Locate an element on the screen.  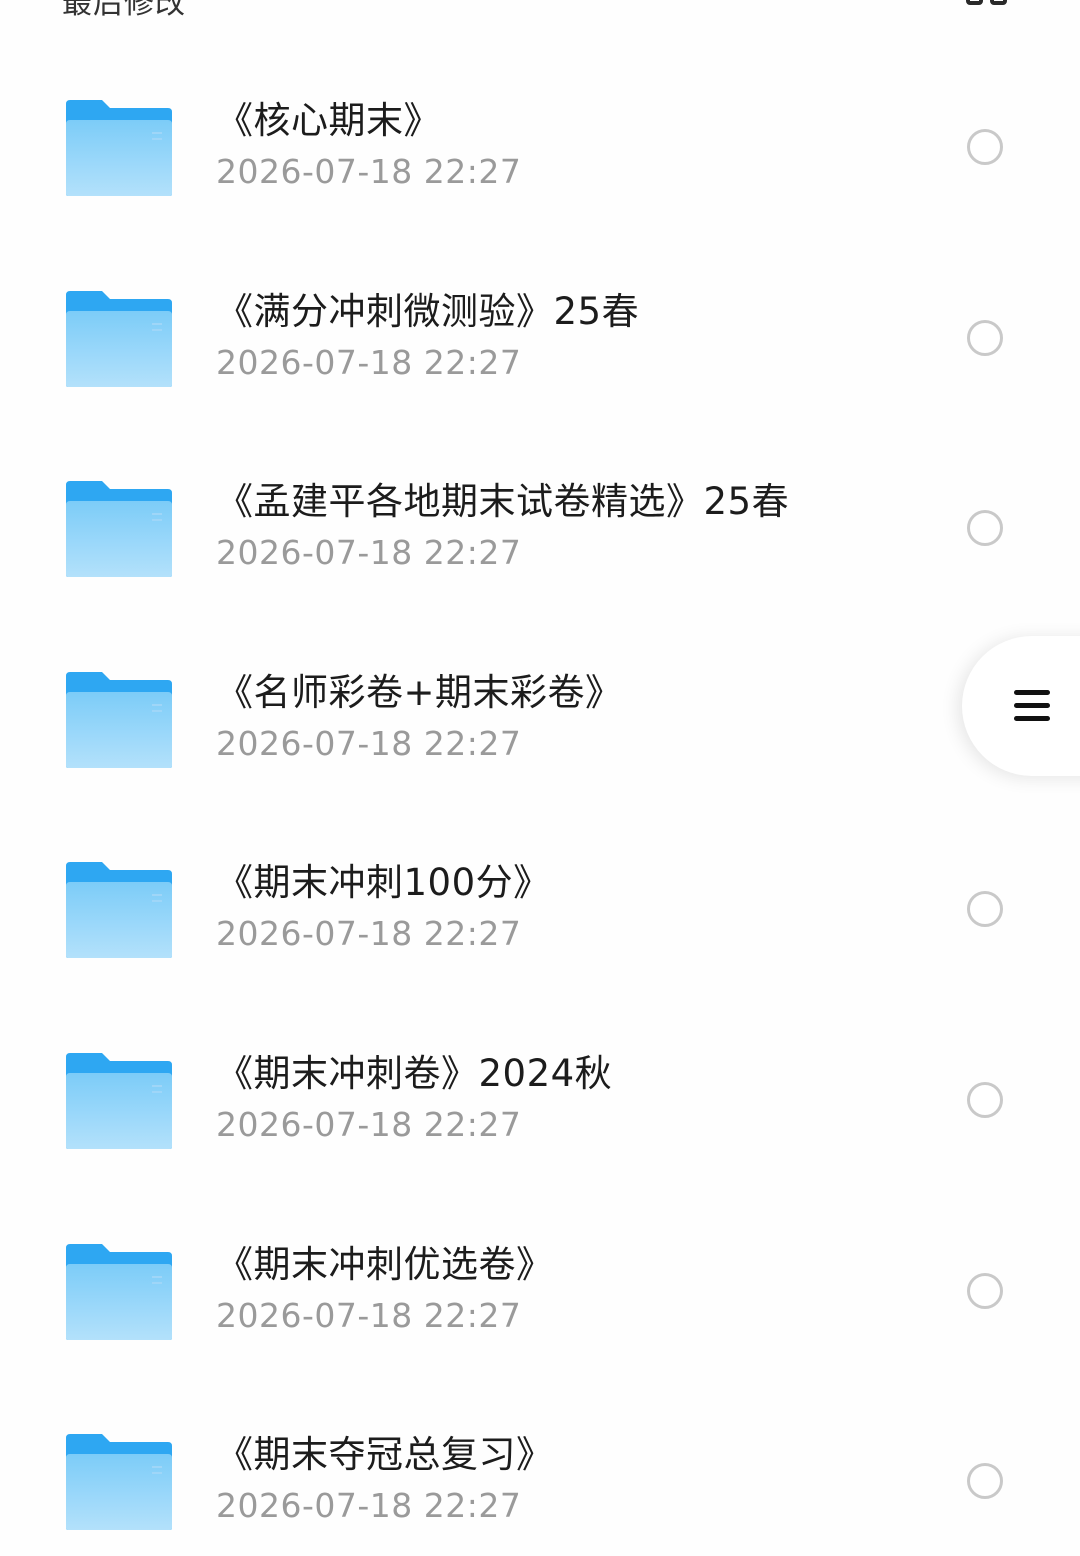
file-name: 《期末冲刺100分》 is located at coordinates (383, 883).